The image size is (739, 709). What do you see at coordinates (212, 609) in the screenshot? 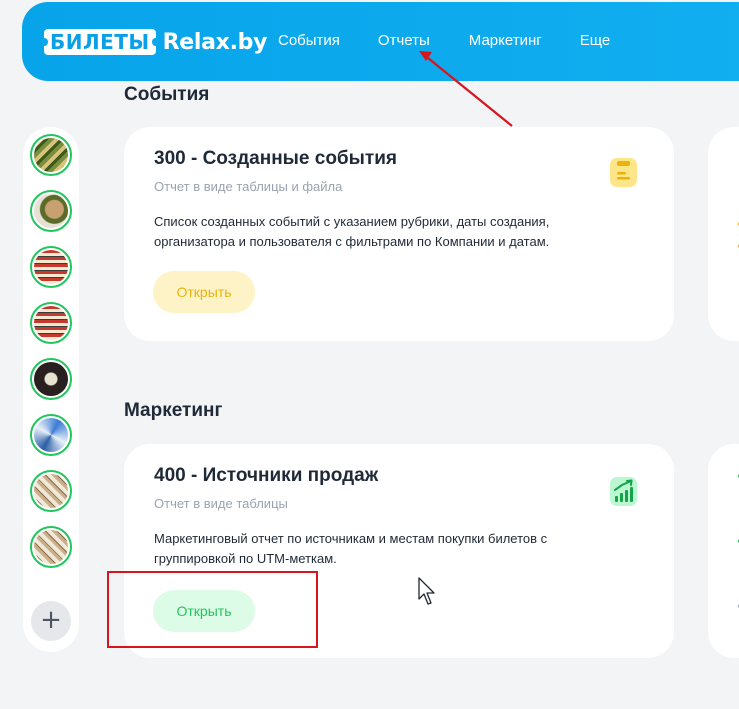
I see `annotation-highlight-box` at bounding box center [212, 609].